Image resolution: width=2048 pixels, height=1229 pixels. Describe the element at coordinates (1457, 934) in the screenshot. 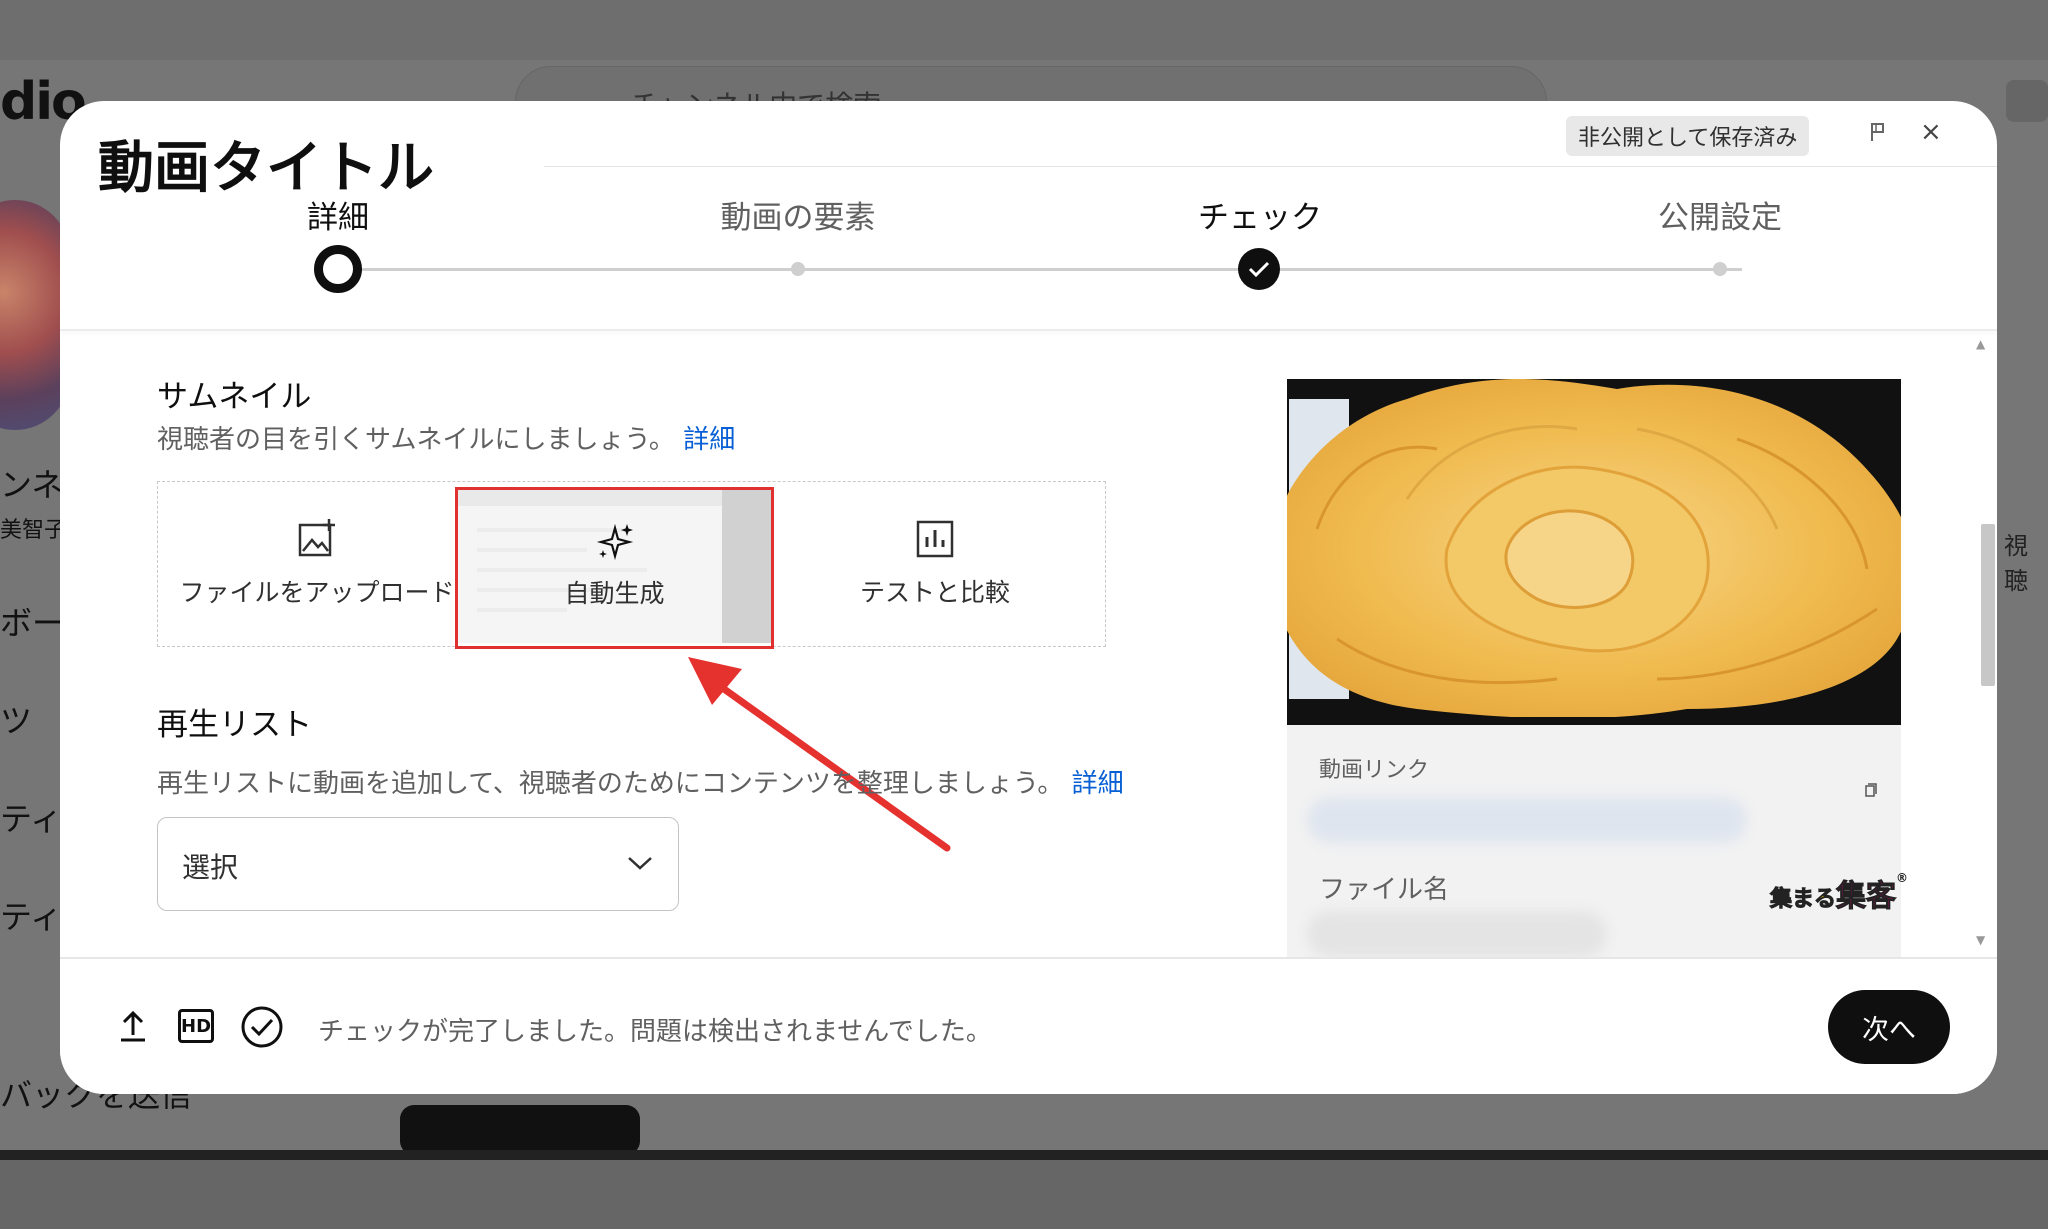

I see `file-name-value-blurred` at that location.